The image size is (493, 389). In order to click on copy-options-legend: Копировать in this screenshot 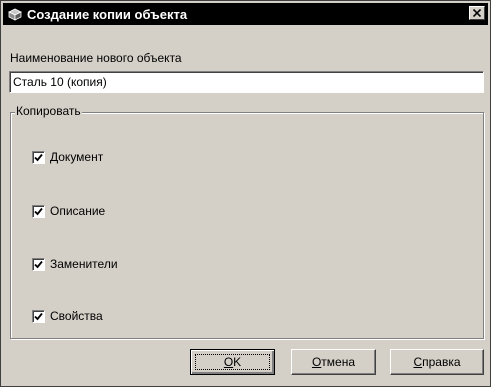, I will do `click(48, 111)`.